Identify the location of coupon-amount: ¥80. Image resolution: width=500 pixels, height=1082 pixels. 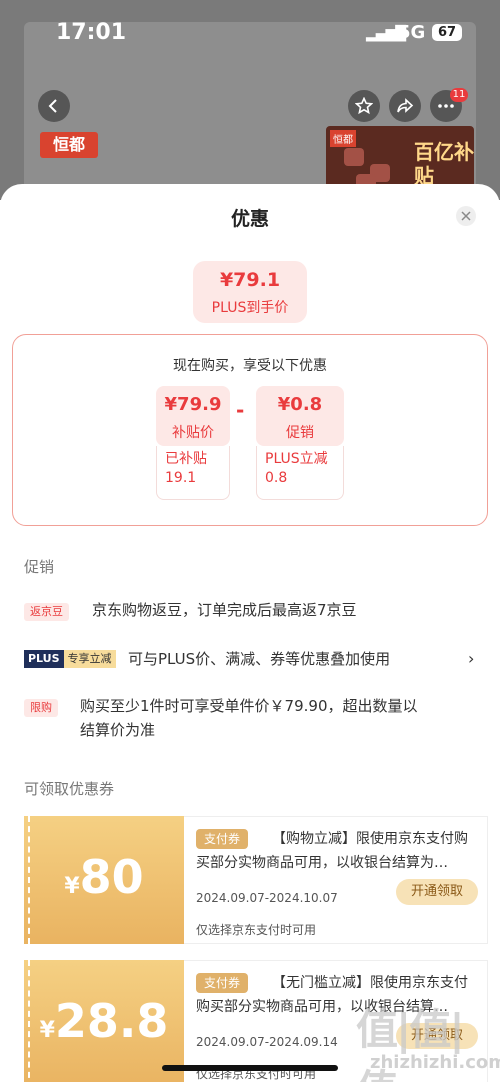
(104, 877).